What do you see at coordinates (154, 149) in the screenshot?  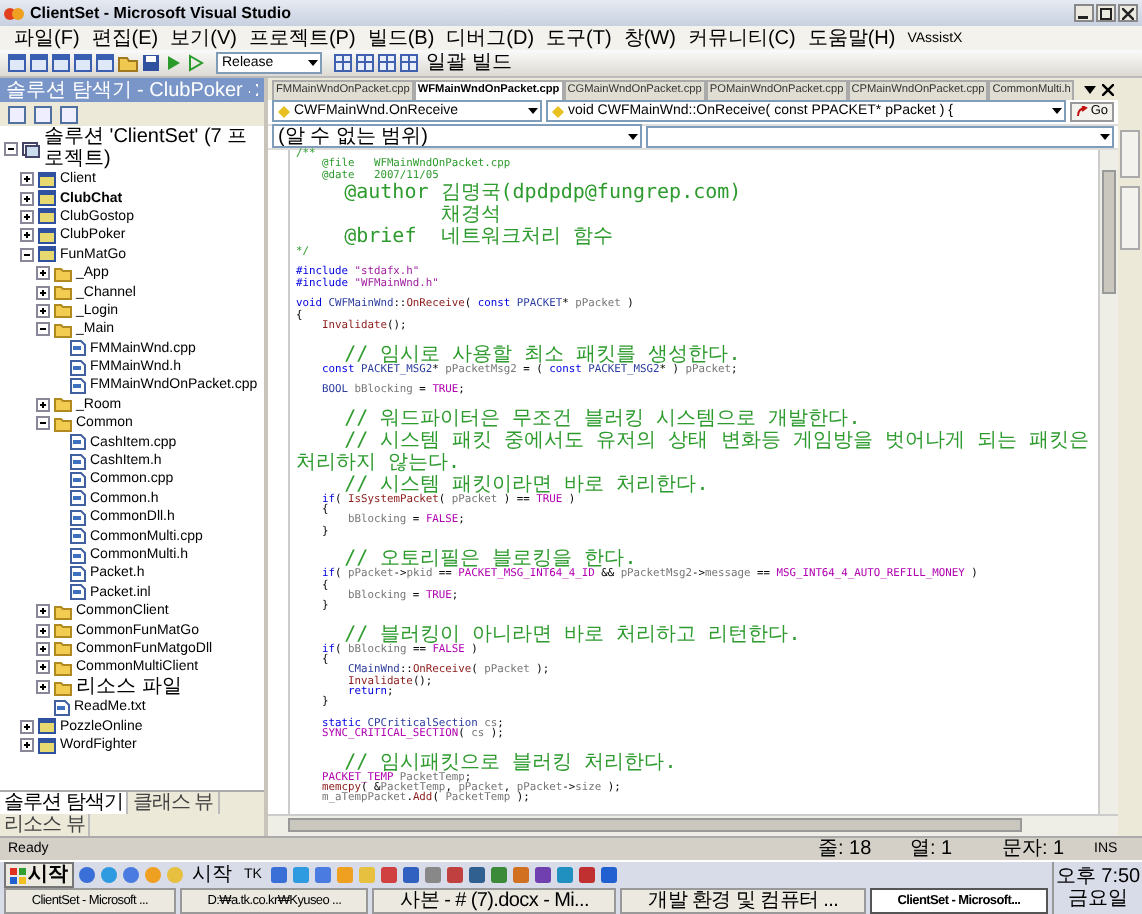 I see `tree-item: 솔루션 'ClientSet' (7 프로젝트)` at bounding box center [154, 149].